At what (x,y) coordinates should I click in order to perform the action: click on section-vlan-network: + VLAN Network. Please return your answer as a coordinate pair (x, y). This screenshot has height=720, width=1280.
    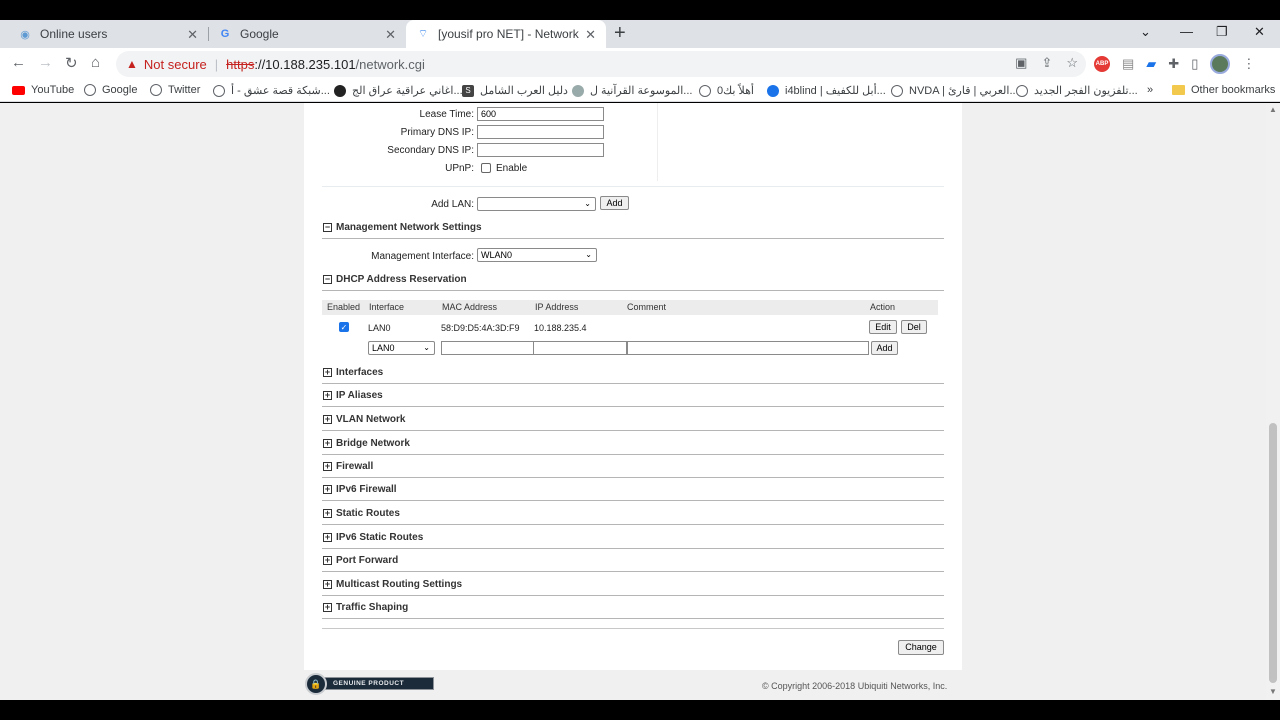
    Looking at the image, I should click on (633, 422).